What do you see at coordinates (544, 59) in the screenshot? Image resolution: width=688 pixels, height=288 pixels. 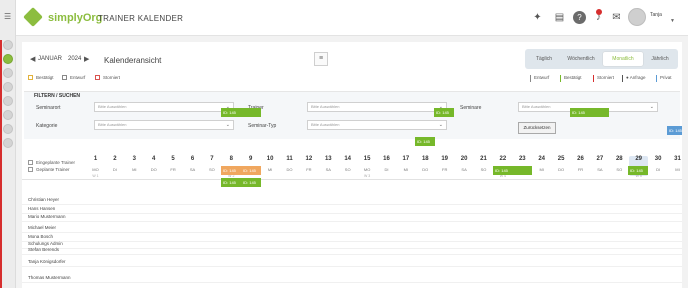 I see `tab-daily: Täglich` at bounding box center [544, 59].